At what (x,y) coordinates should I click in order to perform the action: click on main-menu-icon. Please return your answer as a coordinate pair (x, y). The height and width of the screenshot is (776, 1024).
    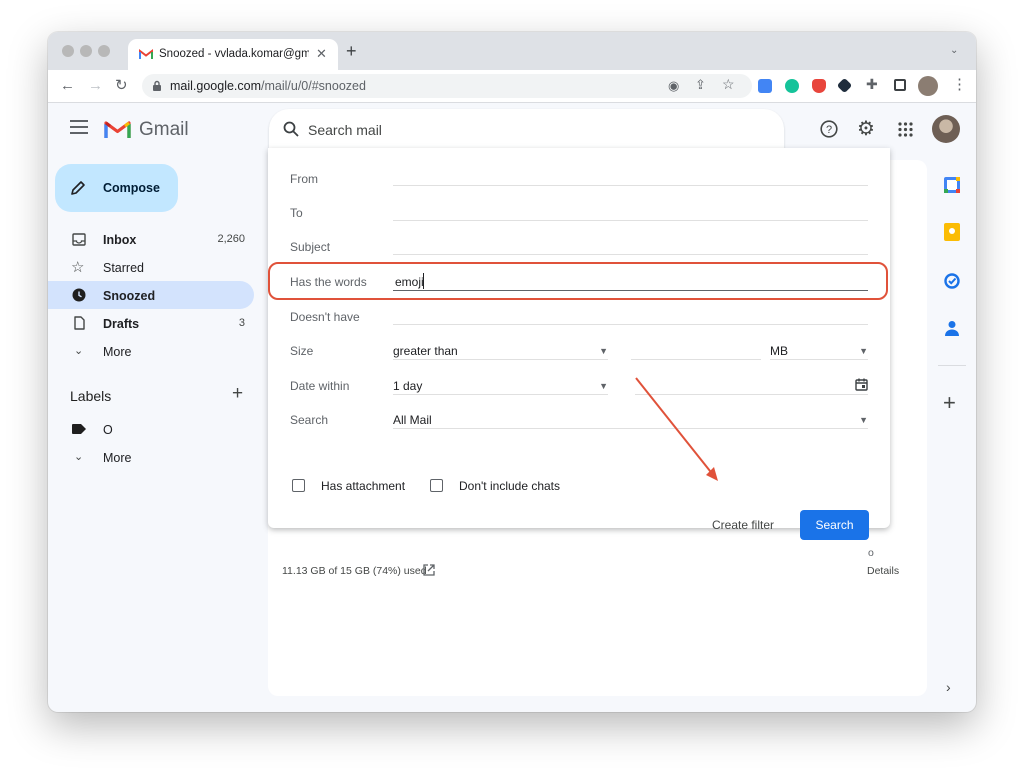
    Looking at the image, I should click on (79, 127).